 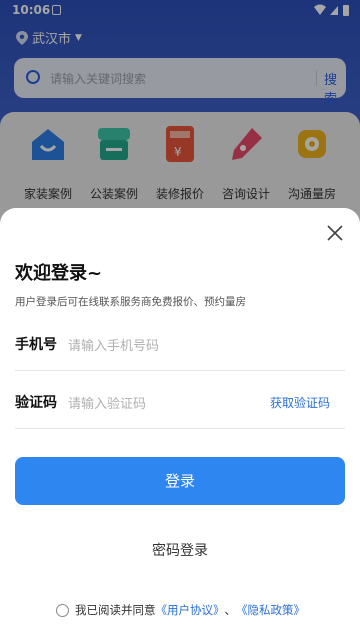 I want to click on close-icon, so click(x=335, y=233).